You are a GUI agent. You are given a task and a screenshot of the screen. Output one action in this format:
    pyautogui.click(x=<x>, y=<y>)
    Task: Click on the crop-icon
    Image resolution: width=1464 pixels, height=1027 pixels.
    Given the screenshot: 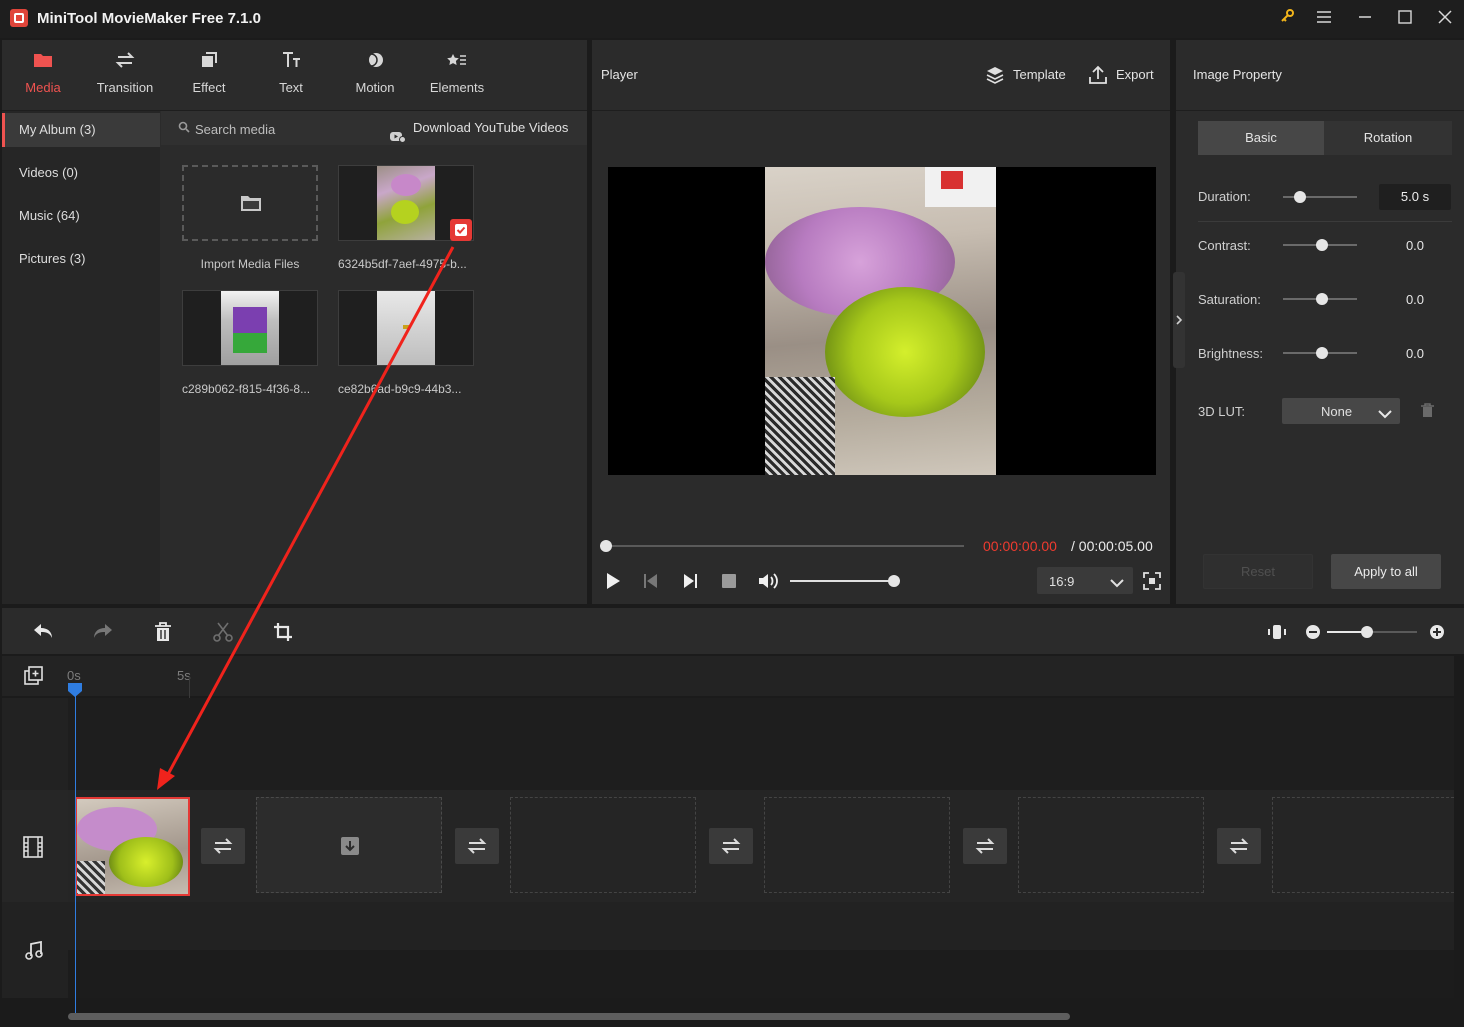 What is the action you would take?
    pyautogui.click(x=283, y=633)
    